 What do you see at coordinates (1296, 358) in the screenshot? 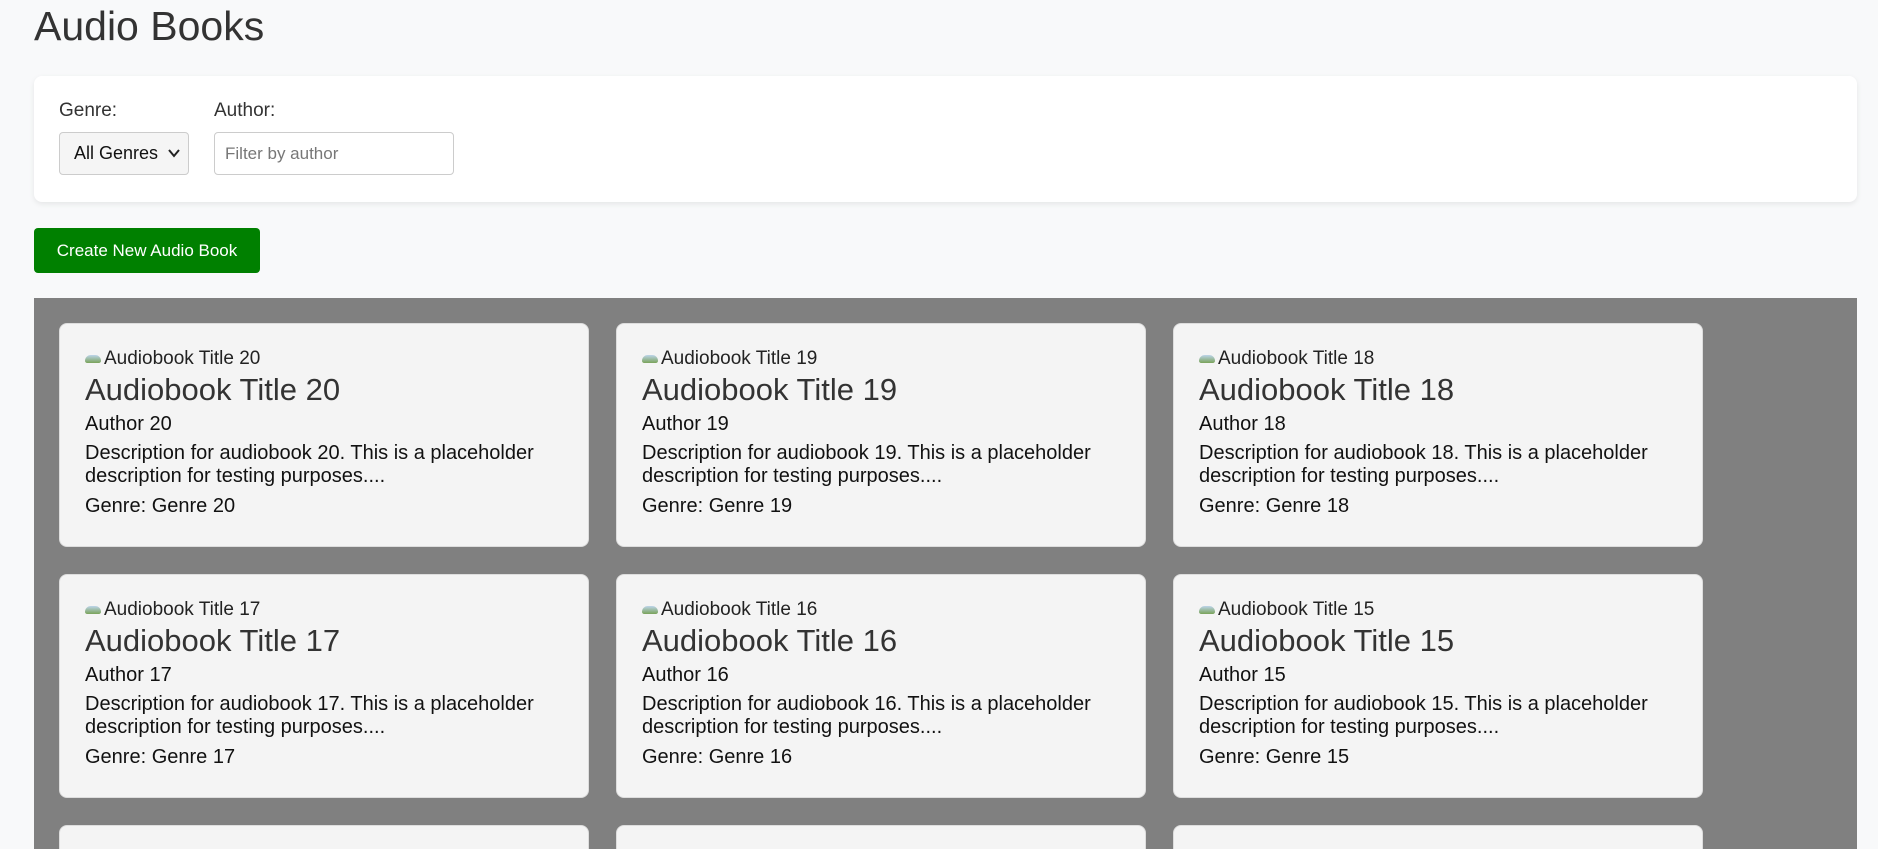
I see `cover-alt-text: Audiobook Title 18` at bounding box center [1296, 358].